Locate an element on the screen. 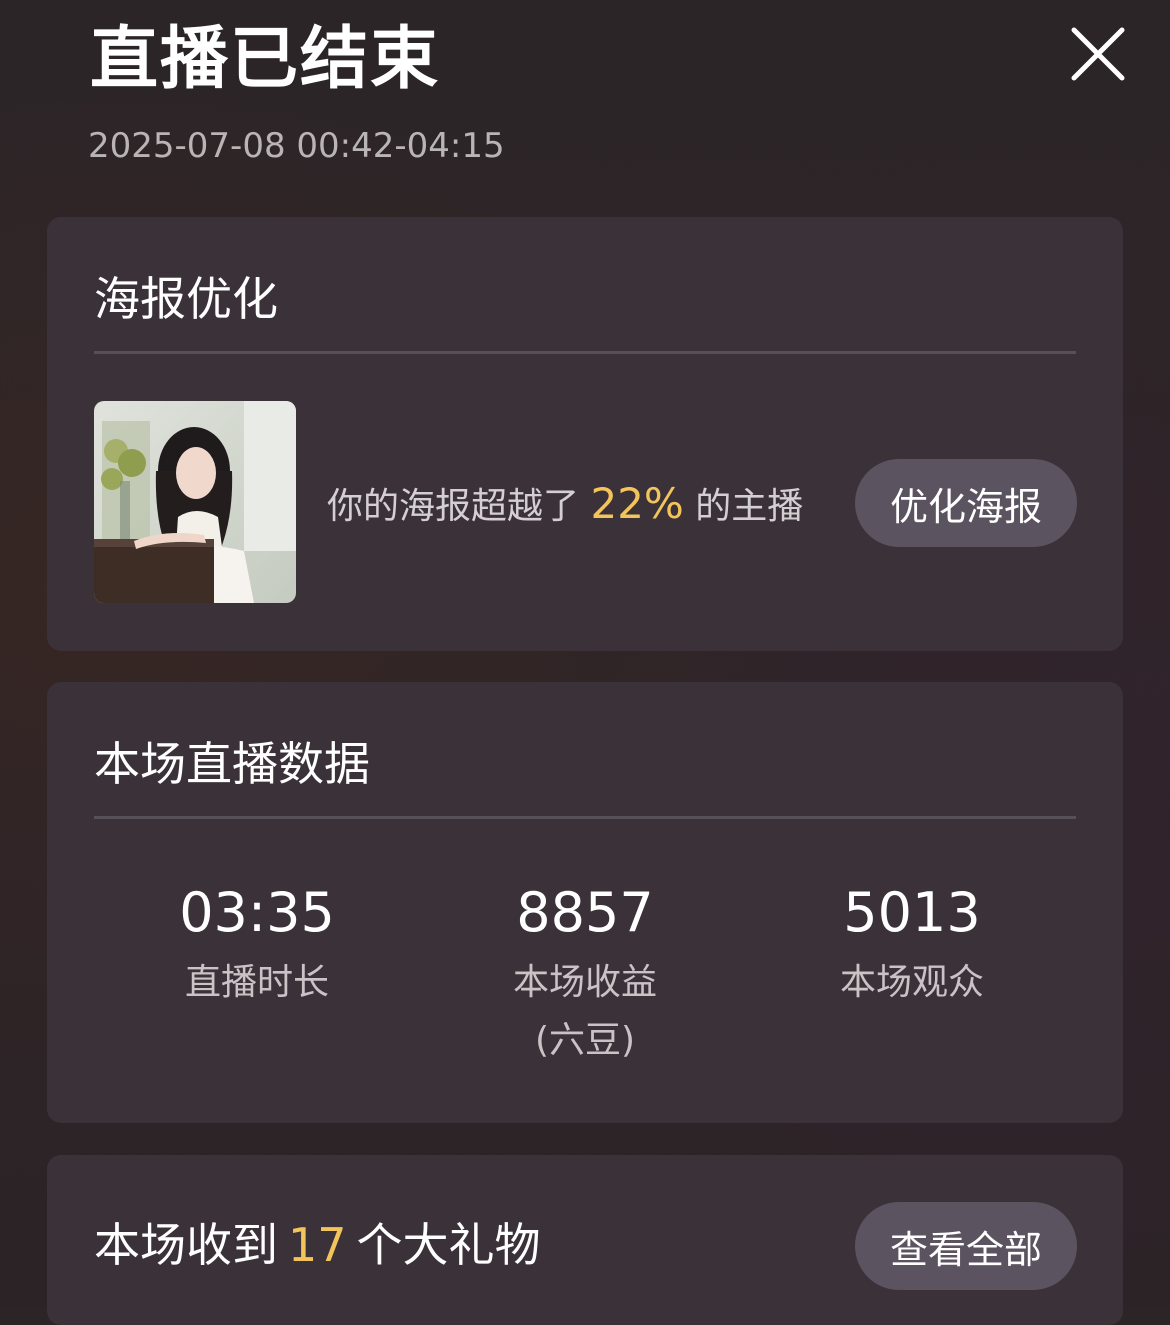 Image resolution: width=1170 pixels, height=1325 pixels. stat-duration: 03:35 直播时长 is located at coordinates (257, 946).